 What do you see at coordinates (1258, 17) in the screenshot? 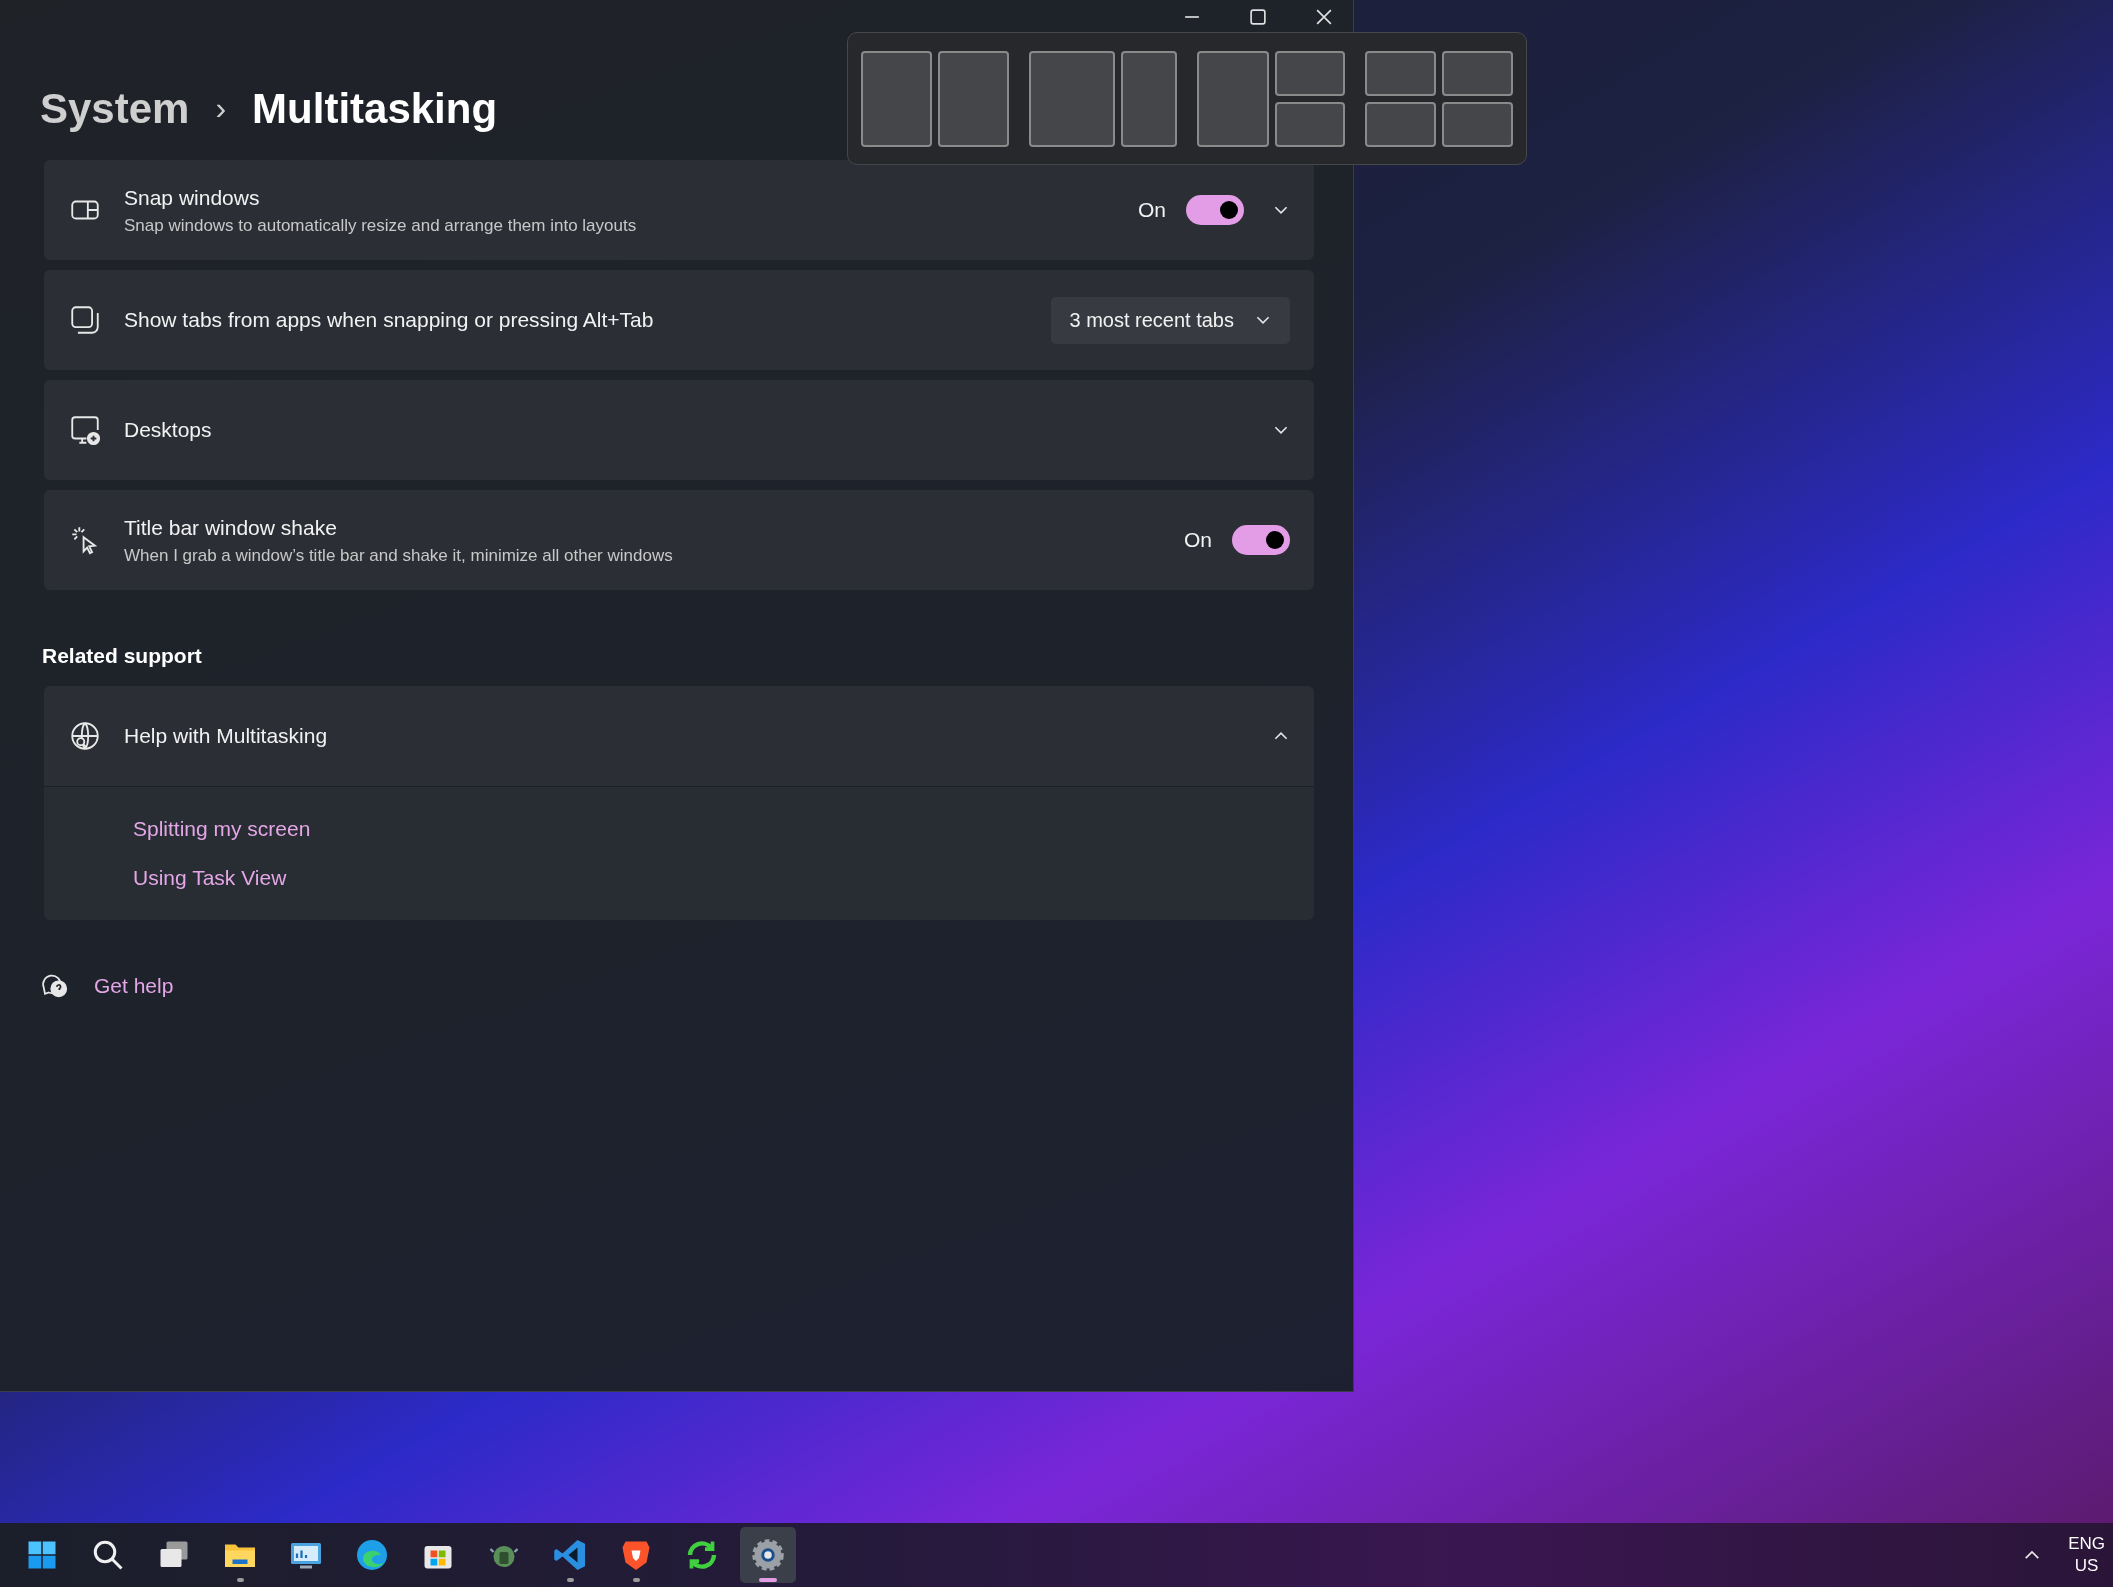
I see `maximize-icon` at bounding box center [1258, 17].